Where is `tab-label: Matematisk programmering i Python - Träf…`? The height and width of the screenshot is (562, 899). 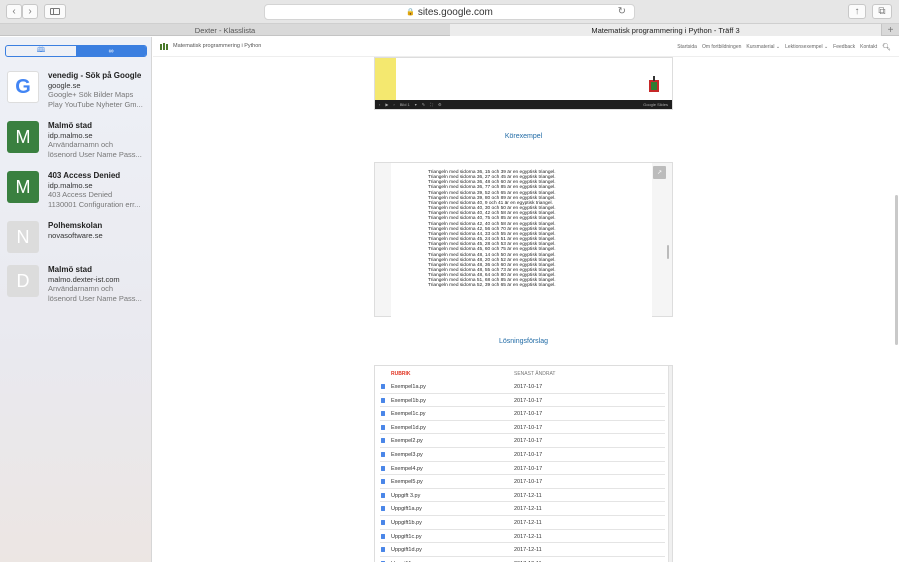
tab-label: Matematisk programmering i Python - Träf… is located at coordinates (665, 30).